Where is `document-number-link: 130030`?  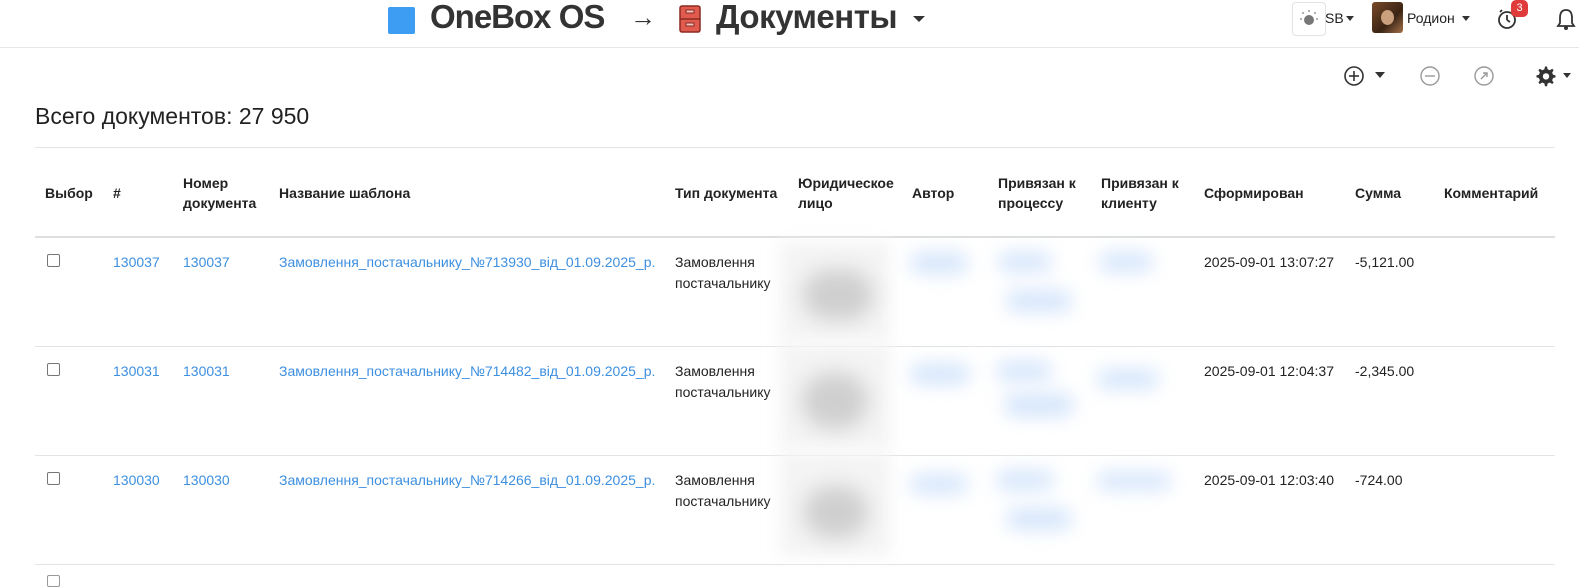 document-number-link: 130030 is located at coordinates (221, 510).